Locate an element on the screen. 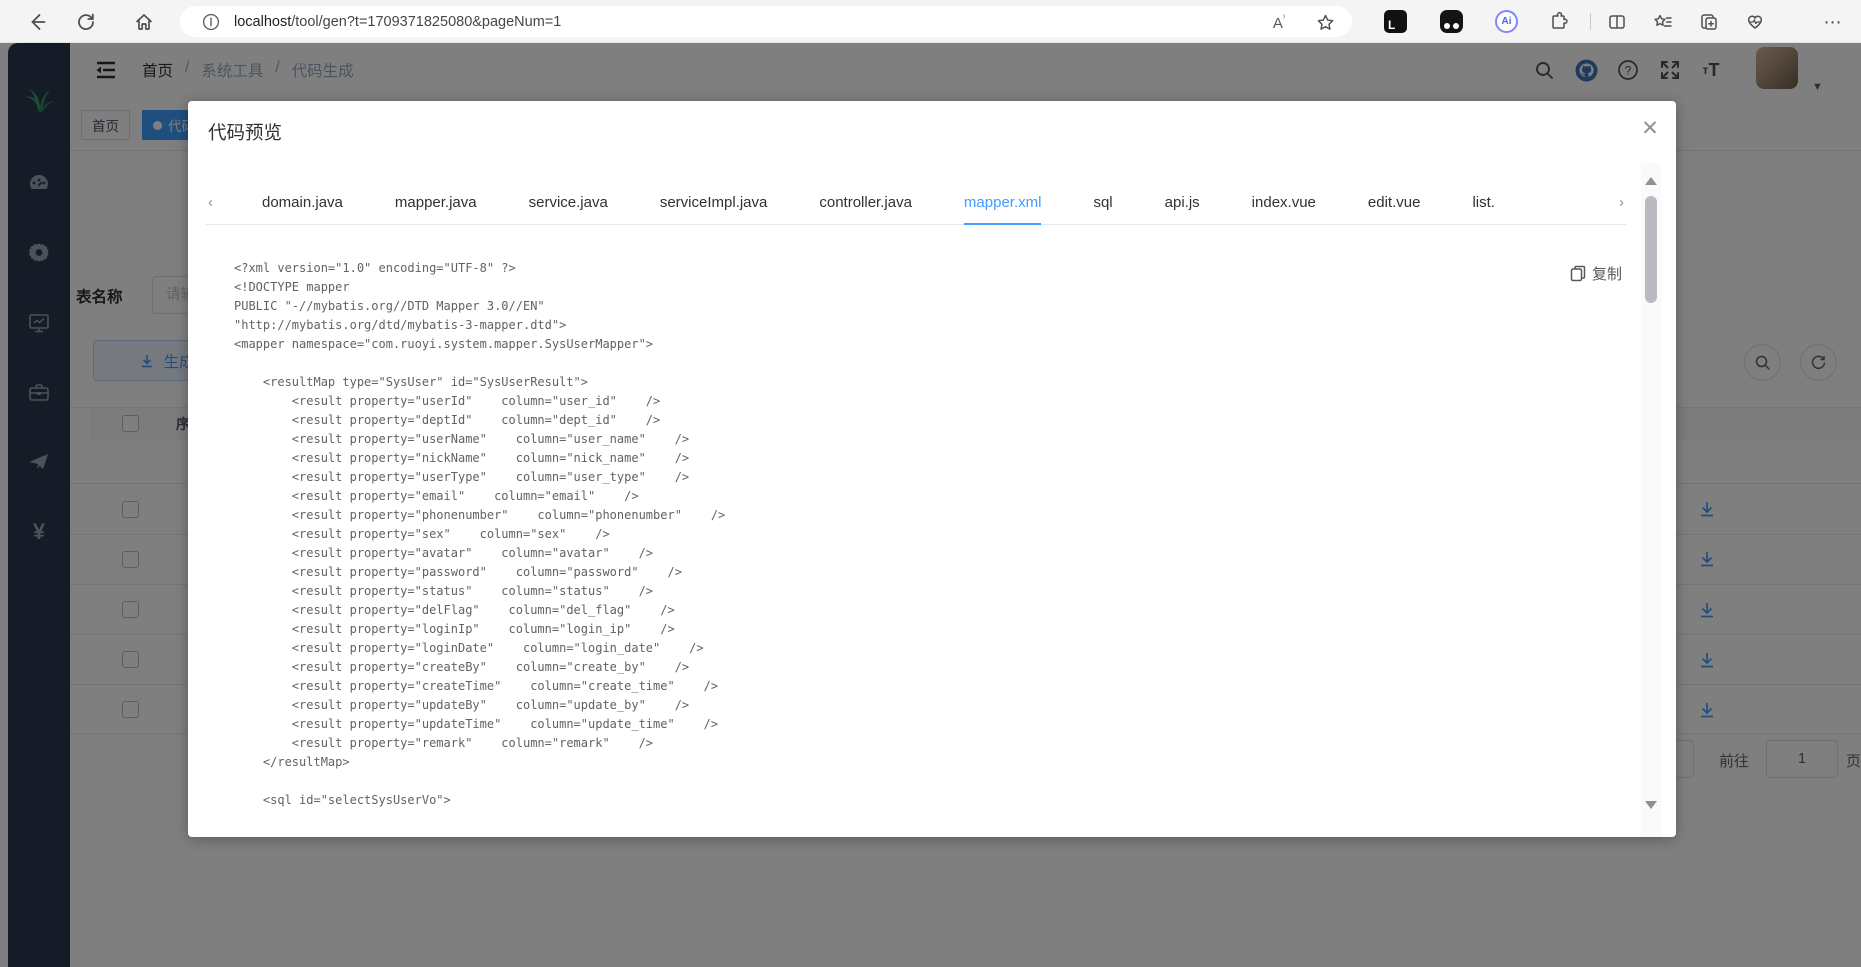  tab-serviceimpl-java: serviceImpl.java is located at coordinates (714, 204).